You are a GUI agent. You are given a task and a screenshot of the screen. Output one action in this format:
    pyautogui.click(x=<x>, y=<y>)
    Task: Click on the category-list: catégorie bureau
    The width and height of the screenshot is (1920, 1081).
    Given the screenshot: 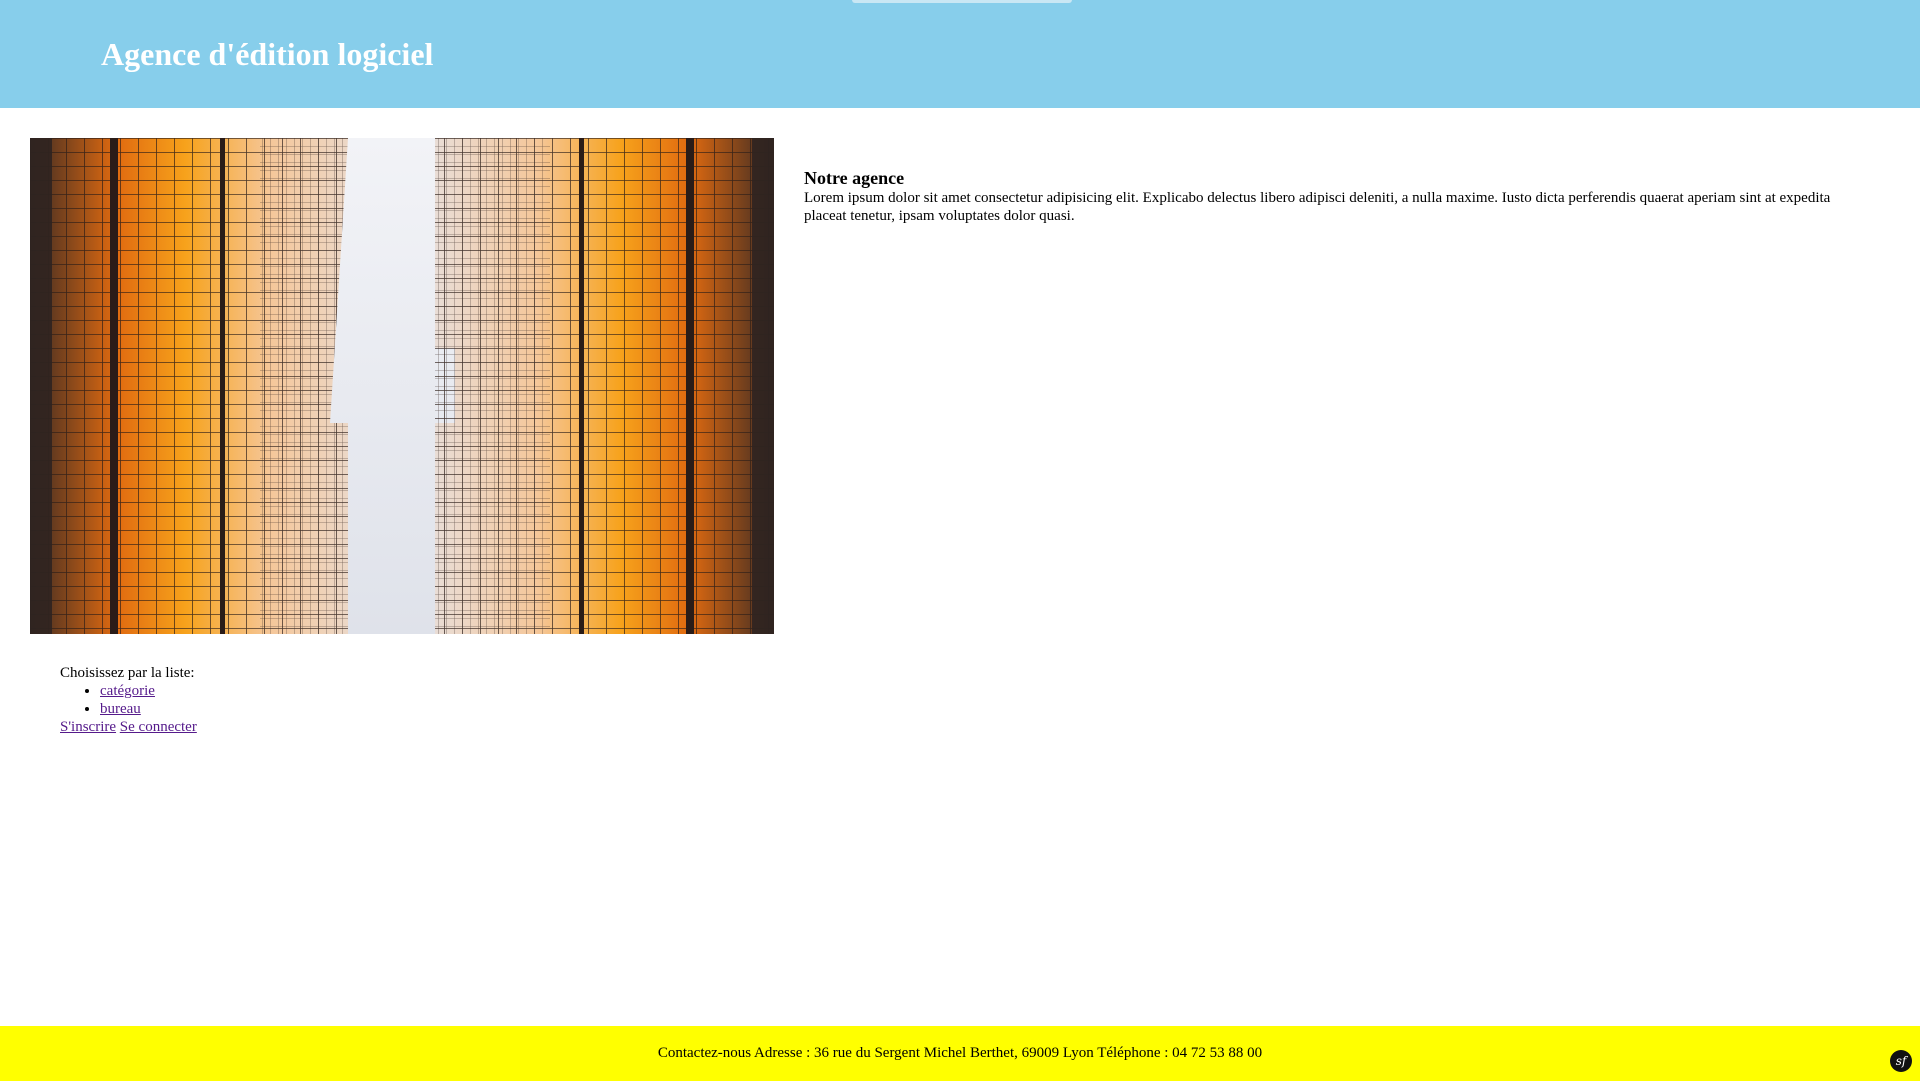 What is the action you would take?
    pyautogui.click(x=128, y=700)
    